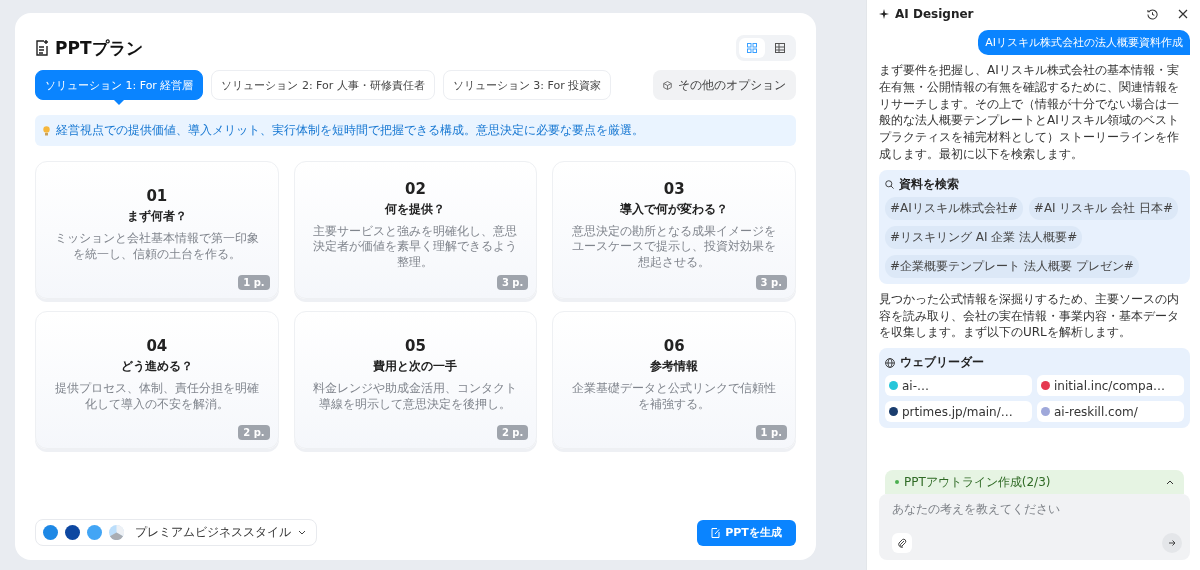 This screenshot has width=1200, height=570. What do you see at coordinates (119, 102) in the screenshot?
I see `tab-pointer` at bounding box center [119, 102].